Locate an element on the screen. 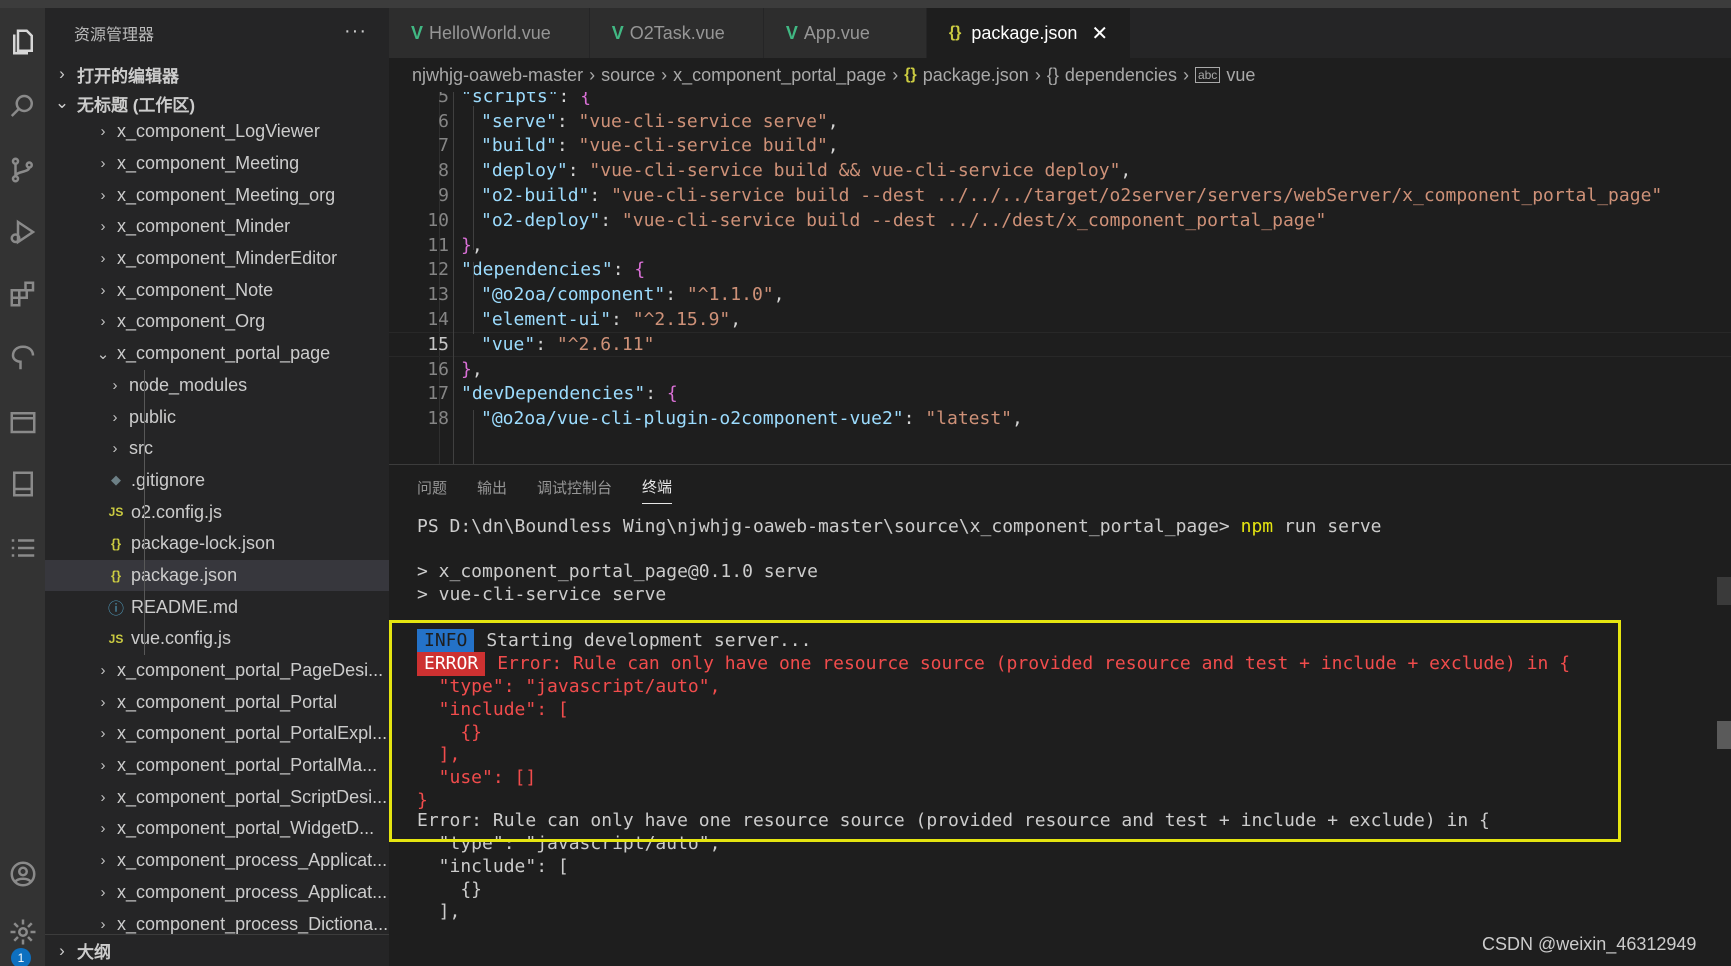 The height and width of the screenshot is (966, 1731). tree-item: › src is located at coordinates (217, 449).